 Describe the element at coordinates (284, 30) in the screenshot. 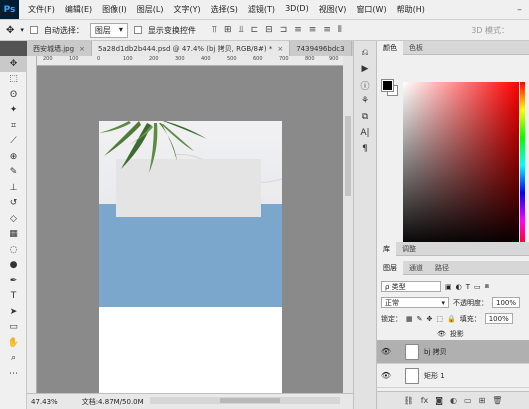

I see `align-right-icon: ⊐` at that location.